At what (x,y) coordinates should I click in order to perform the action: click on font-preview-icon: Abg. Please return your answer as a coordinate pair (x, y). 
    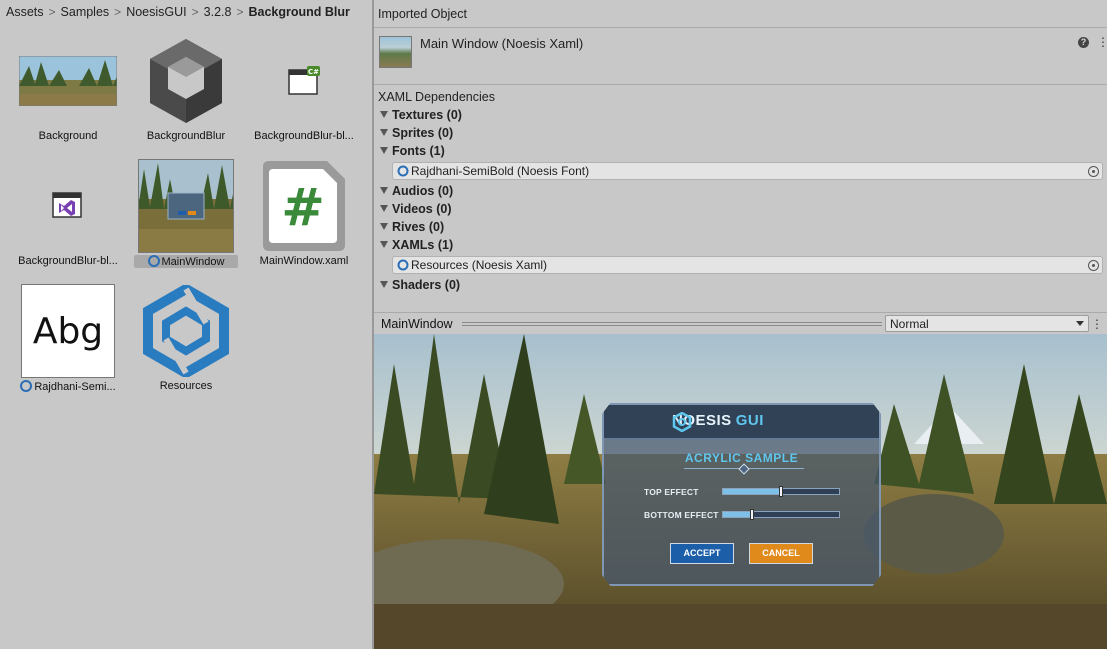
    Looking at the image, I should click on (68, 331).